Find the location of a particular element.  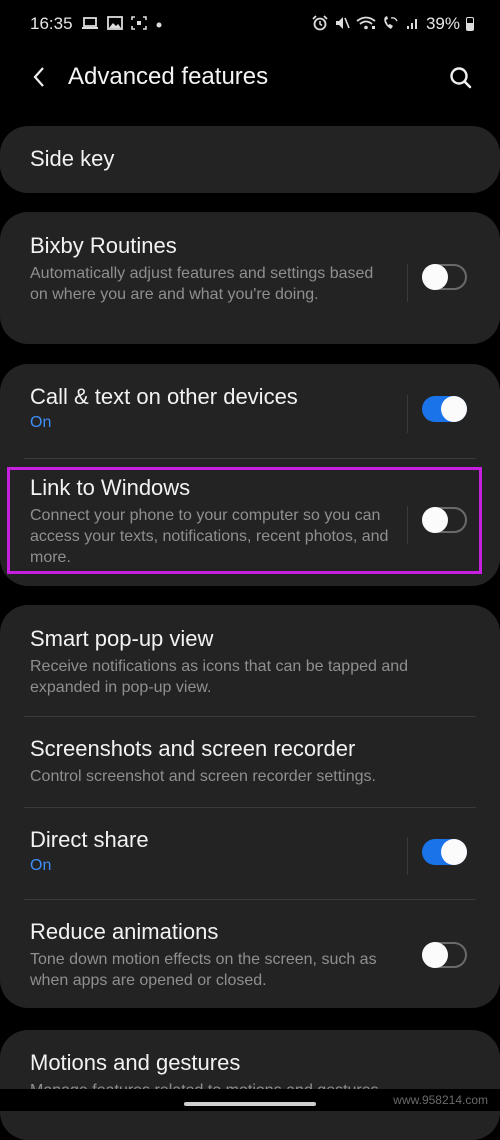

search-icon is located at coordinates (461, 78).